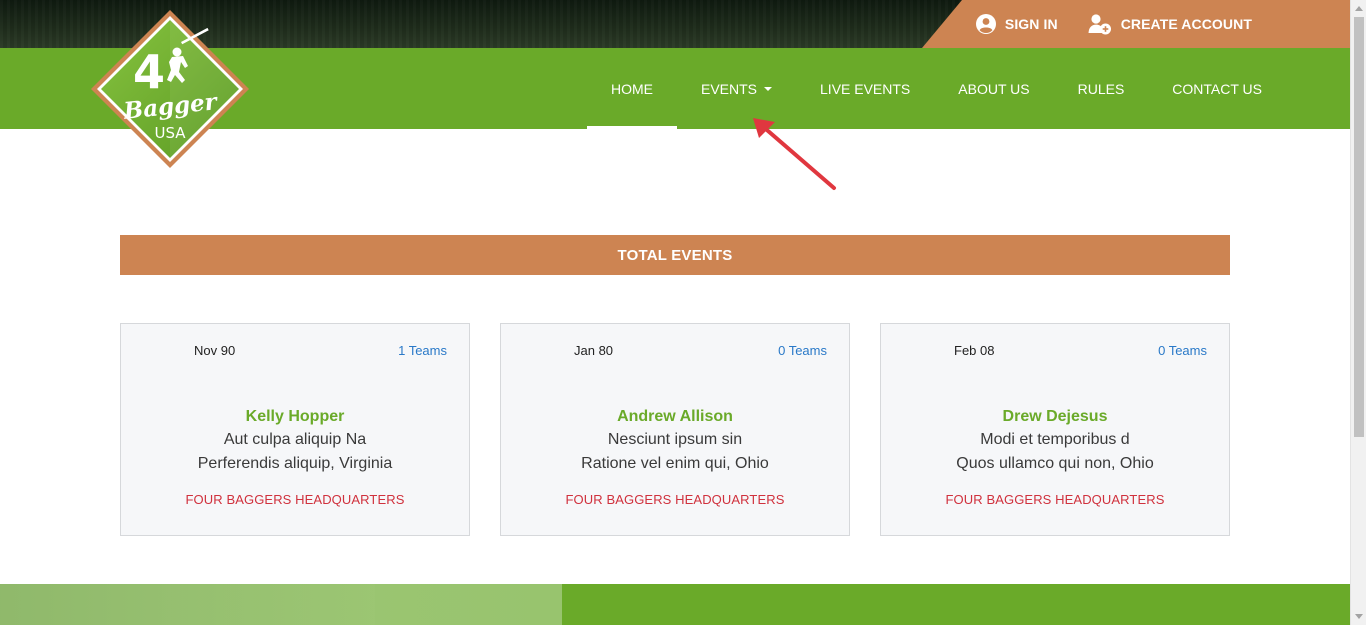 The height and width of the screenshot is (625, 1366). I want to click on site-logo: 4 Bagger USA, so click(170, 89).